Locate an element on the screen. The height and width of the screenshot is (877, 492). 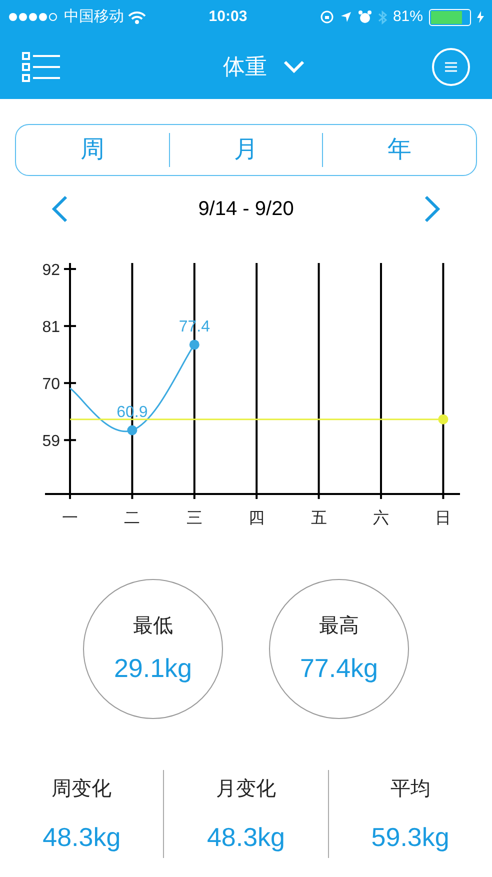
y-tick-label: 92 is located at coordinates (51, 270).